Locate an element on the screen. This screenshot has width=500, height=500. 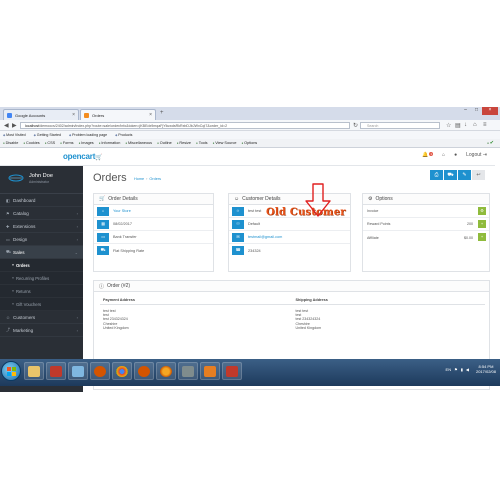
print-invoice-button: ⎙ is located at coordinates (436, 175).